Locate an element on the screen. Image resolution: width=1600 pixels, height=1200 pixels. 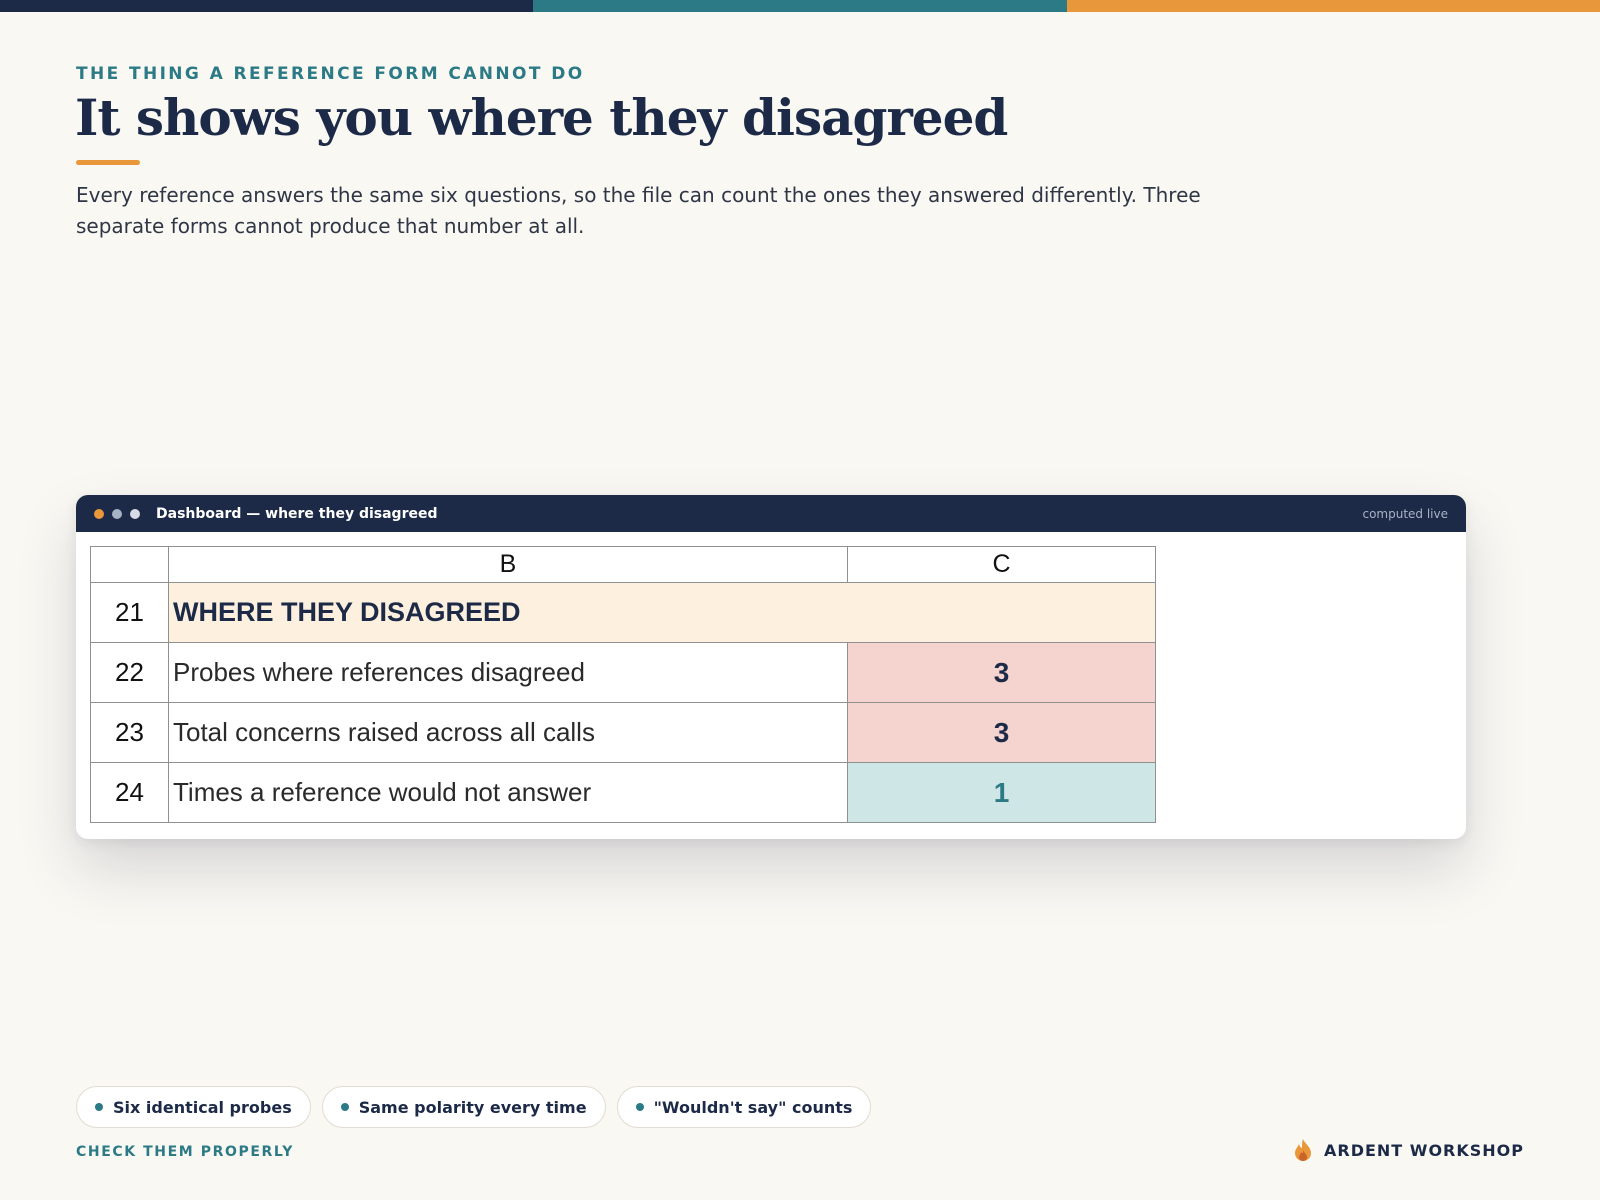
window-dot-light is located at coordinates (135, 513).